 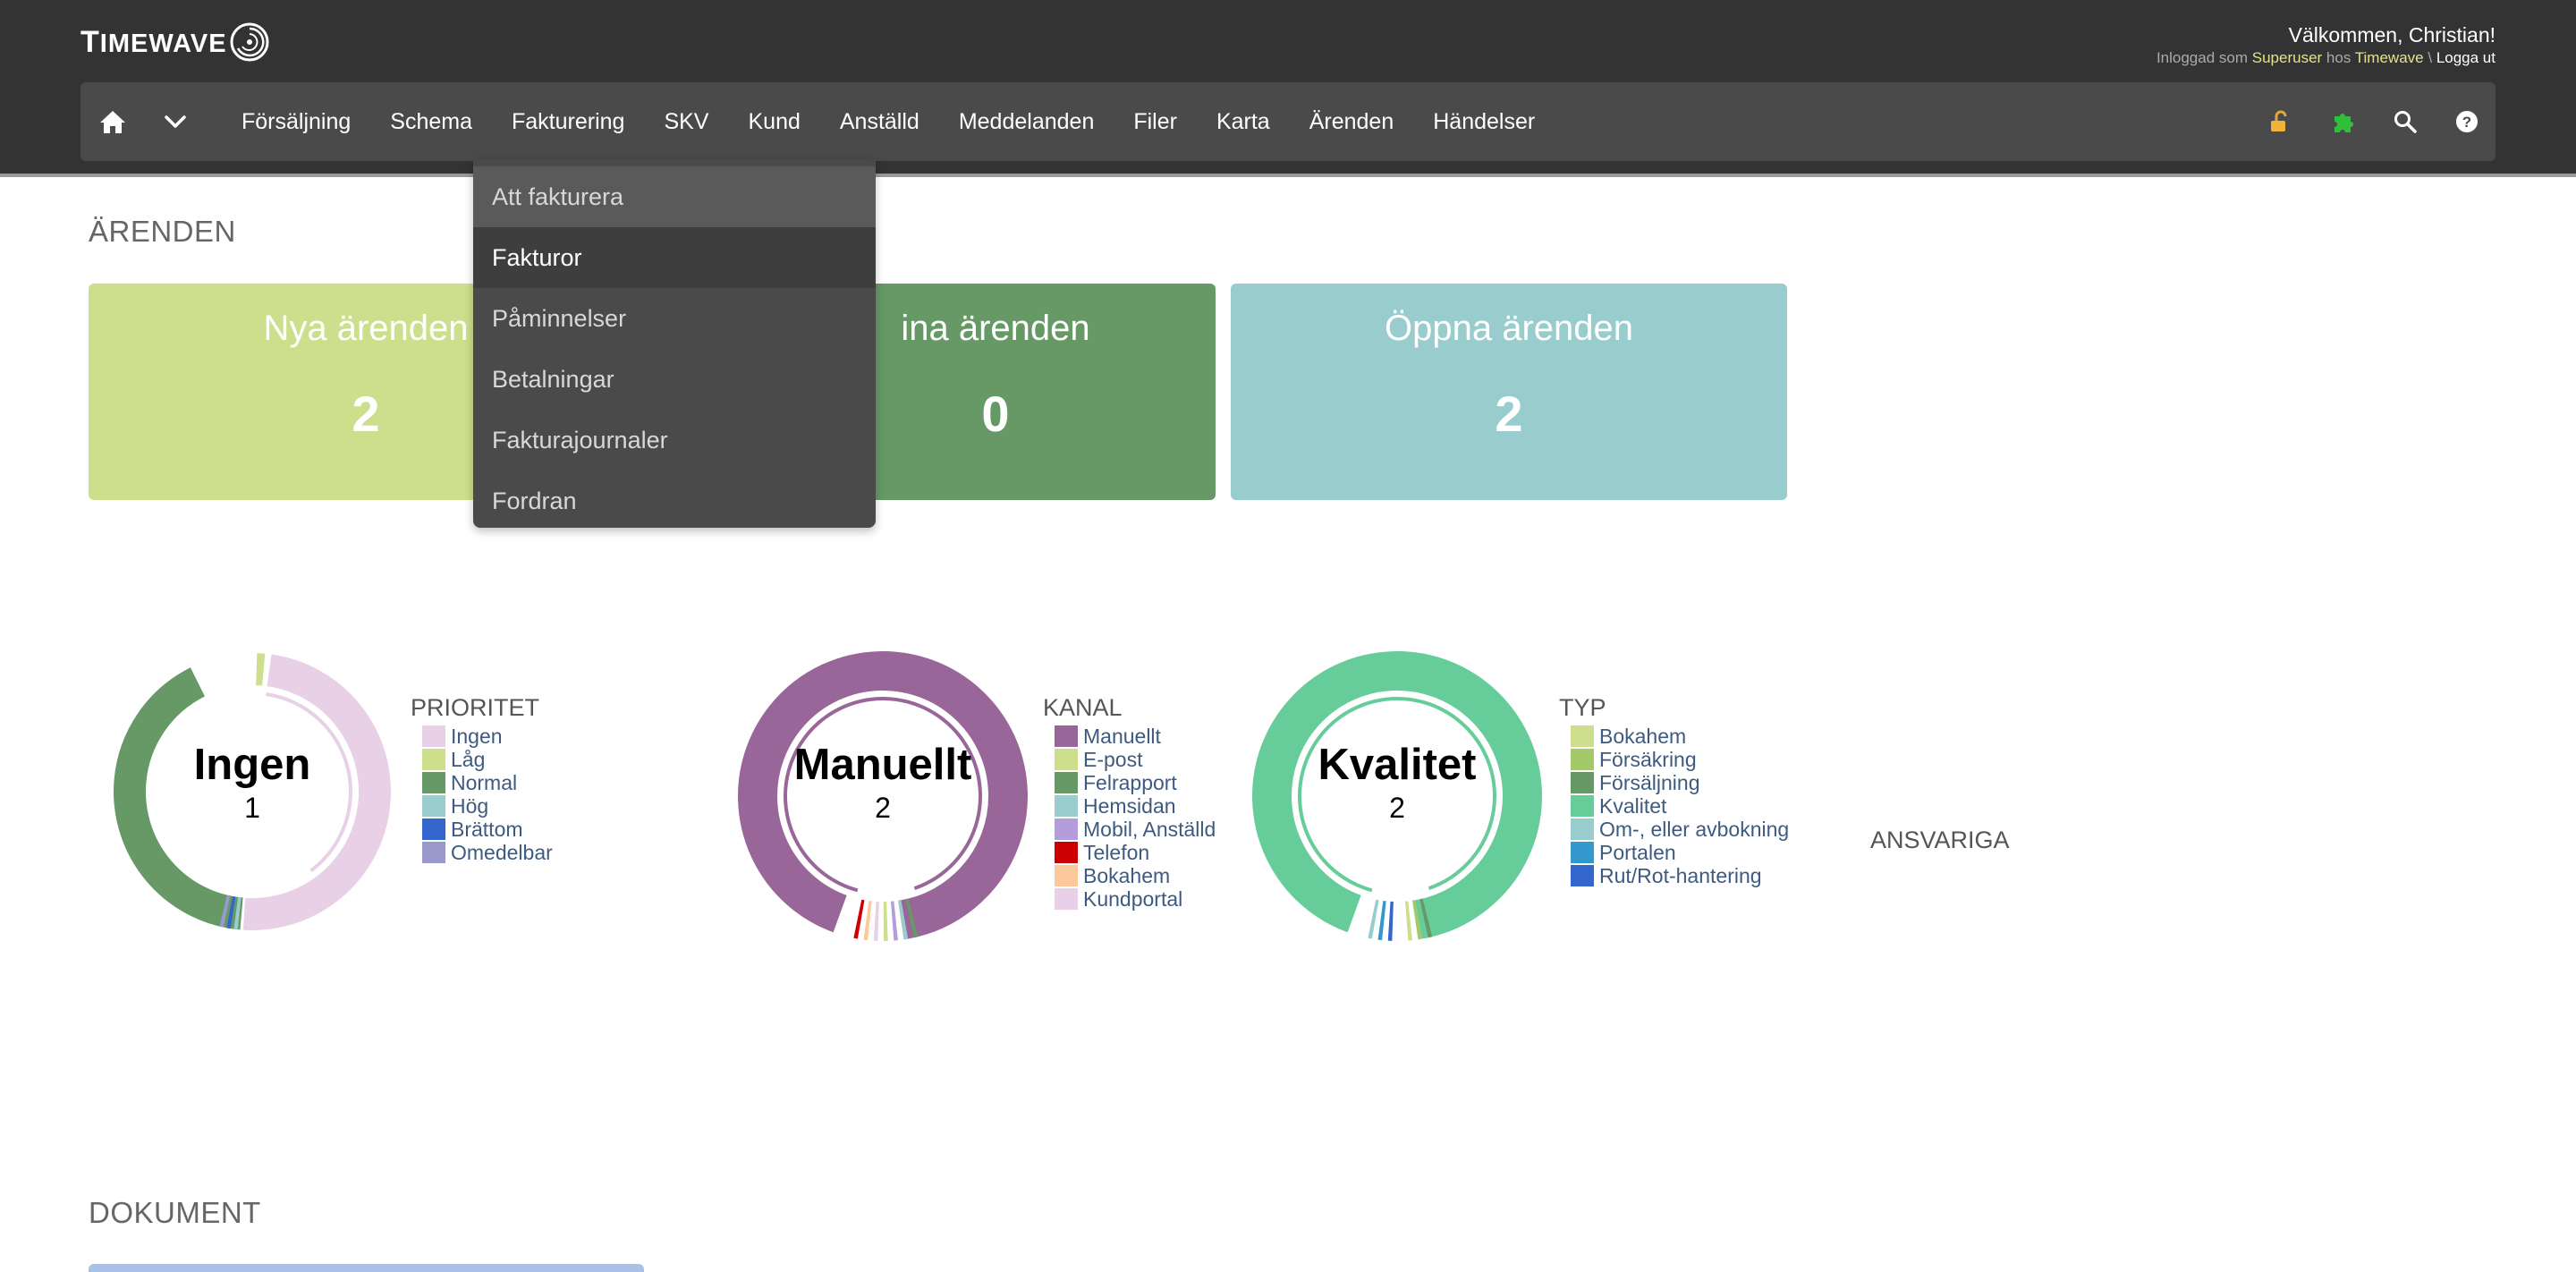 I want to click on legend-item: Normal, so click(x=482, y=782).